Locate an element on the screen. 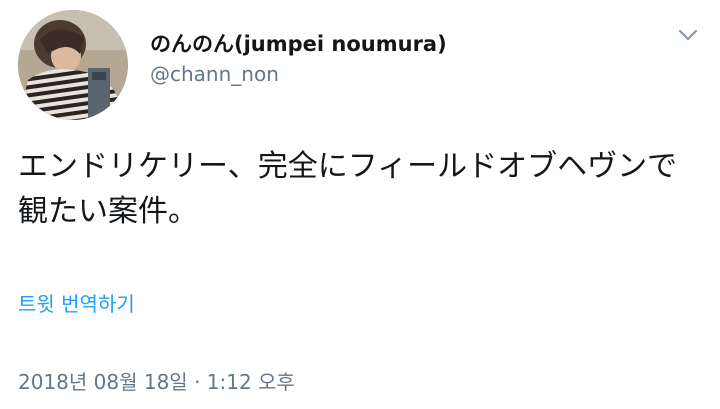  user-handle: @chann_non is located at coordinates (298, 74).